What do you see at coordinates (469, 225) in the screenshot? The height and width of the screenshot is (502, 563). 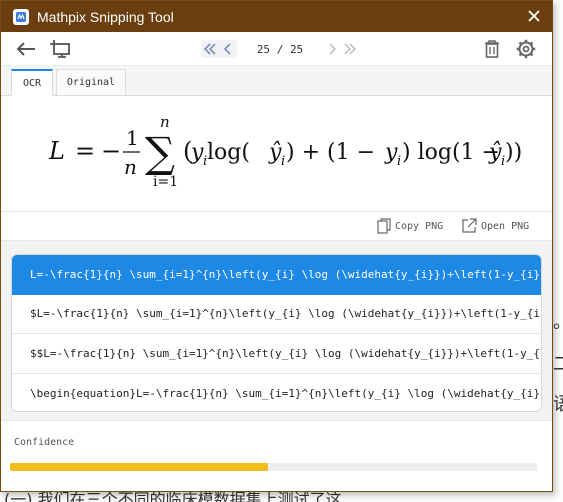 I see `external-link-icon` at bounding box center [469, 225].